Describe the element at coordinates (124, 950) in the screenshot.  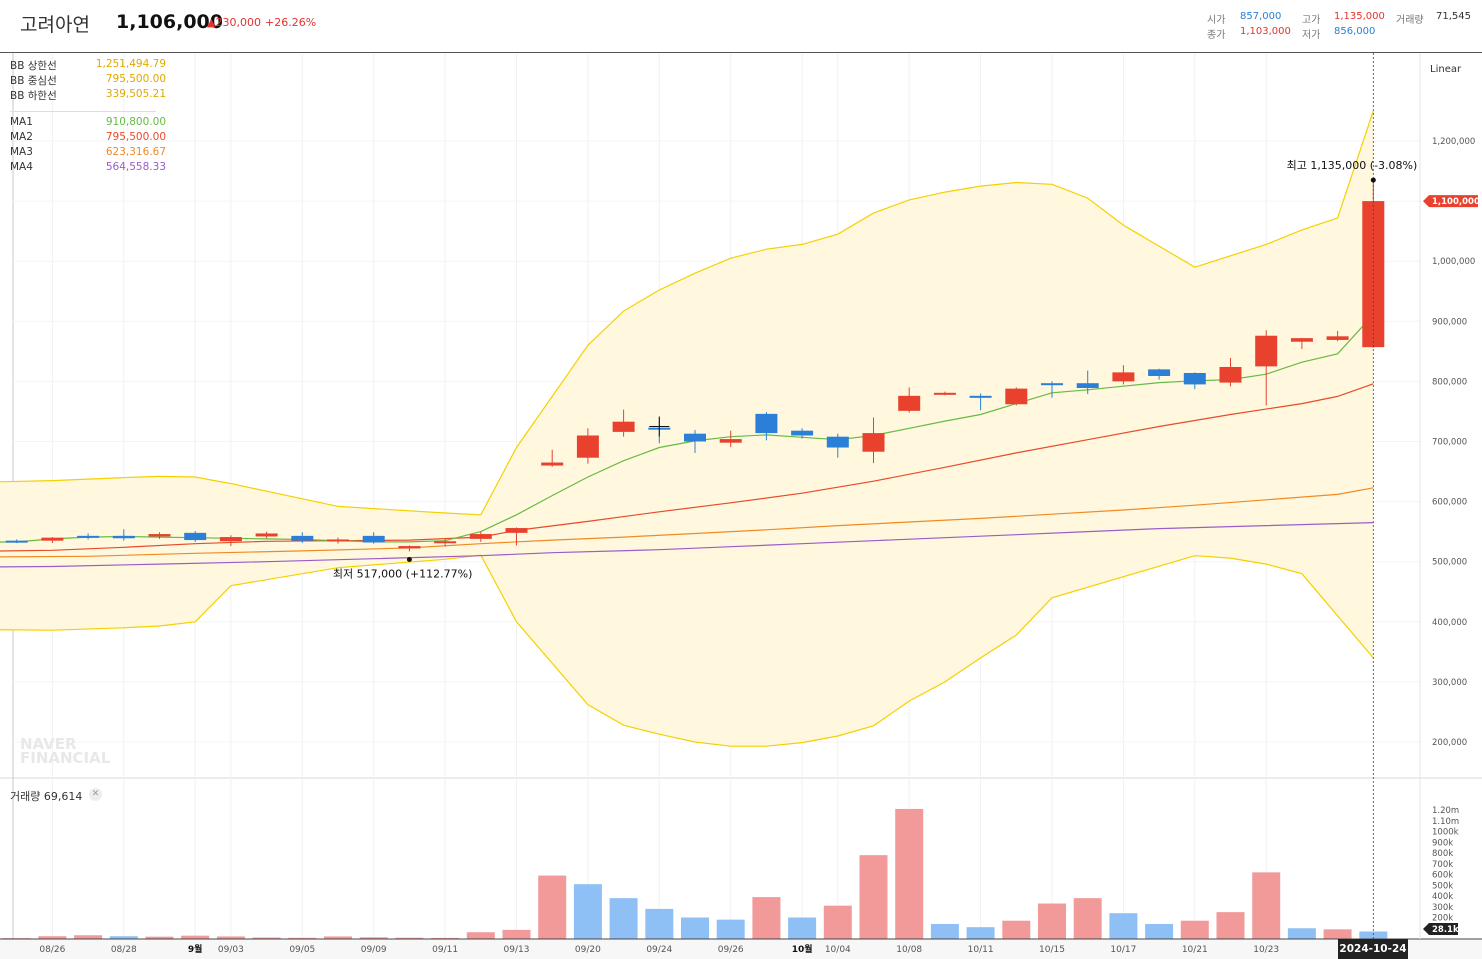
I see `x-tick-label: 08/28` at that location.